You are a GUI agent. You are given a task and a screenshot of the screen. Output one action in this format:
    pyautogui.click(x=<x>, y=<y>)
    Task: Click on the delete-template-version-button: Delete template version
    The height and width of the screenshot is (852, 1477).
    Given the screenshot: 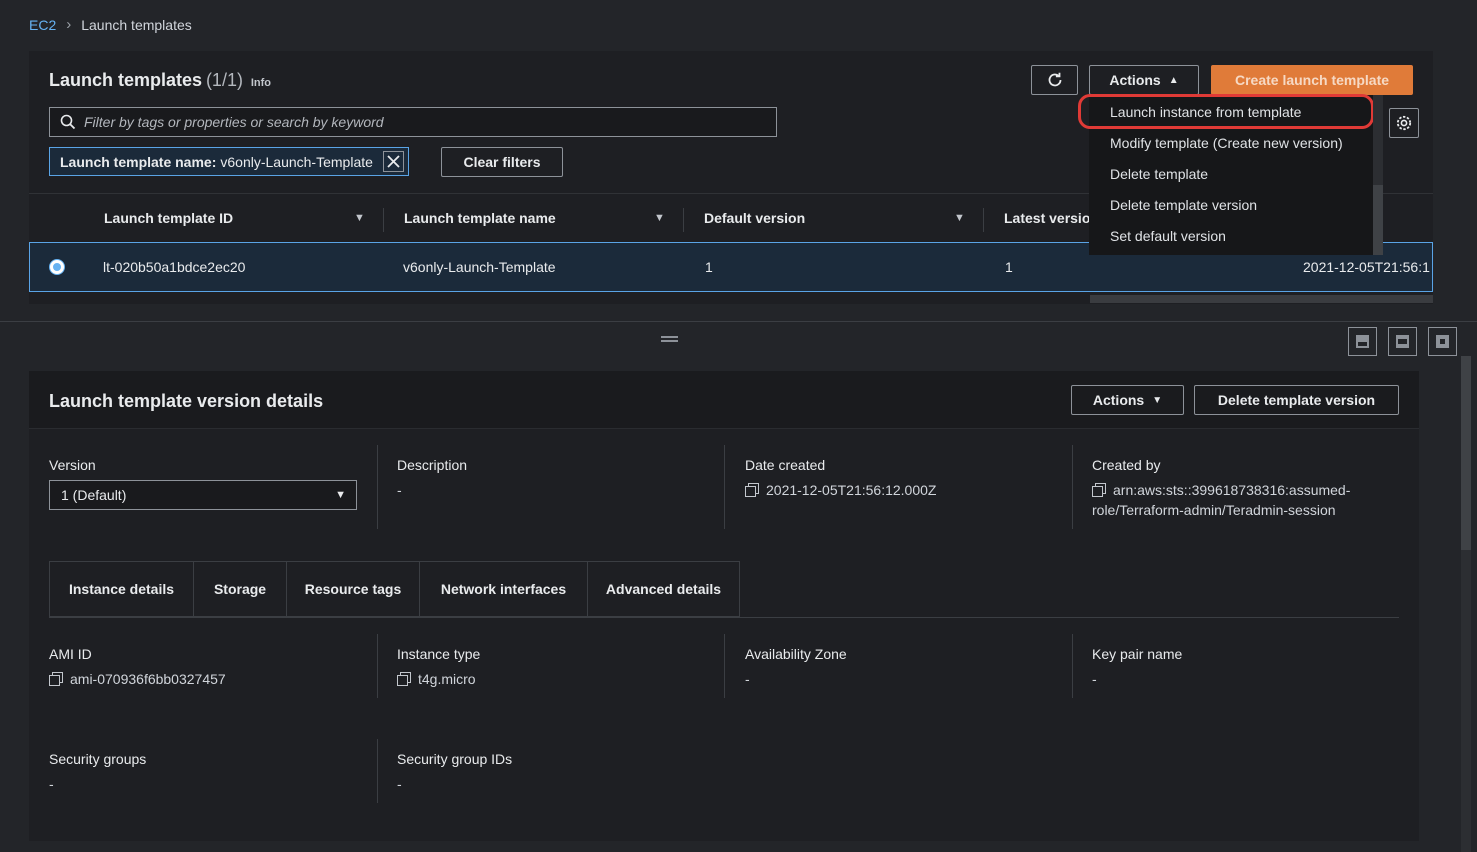 What is the action you would take?
    pyautogui.click(x=1296, y=400)
    